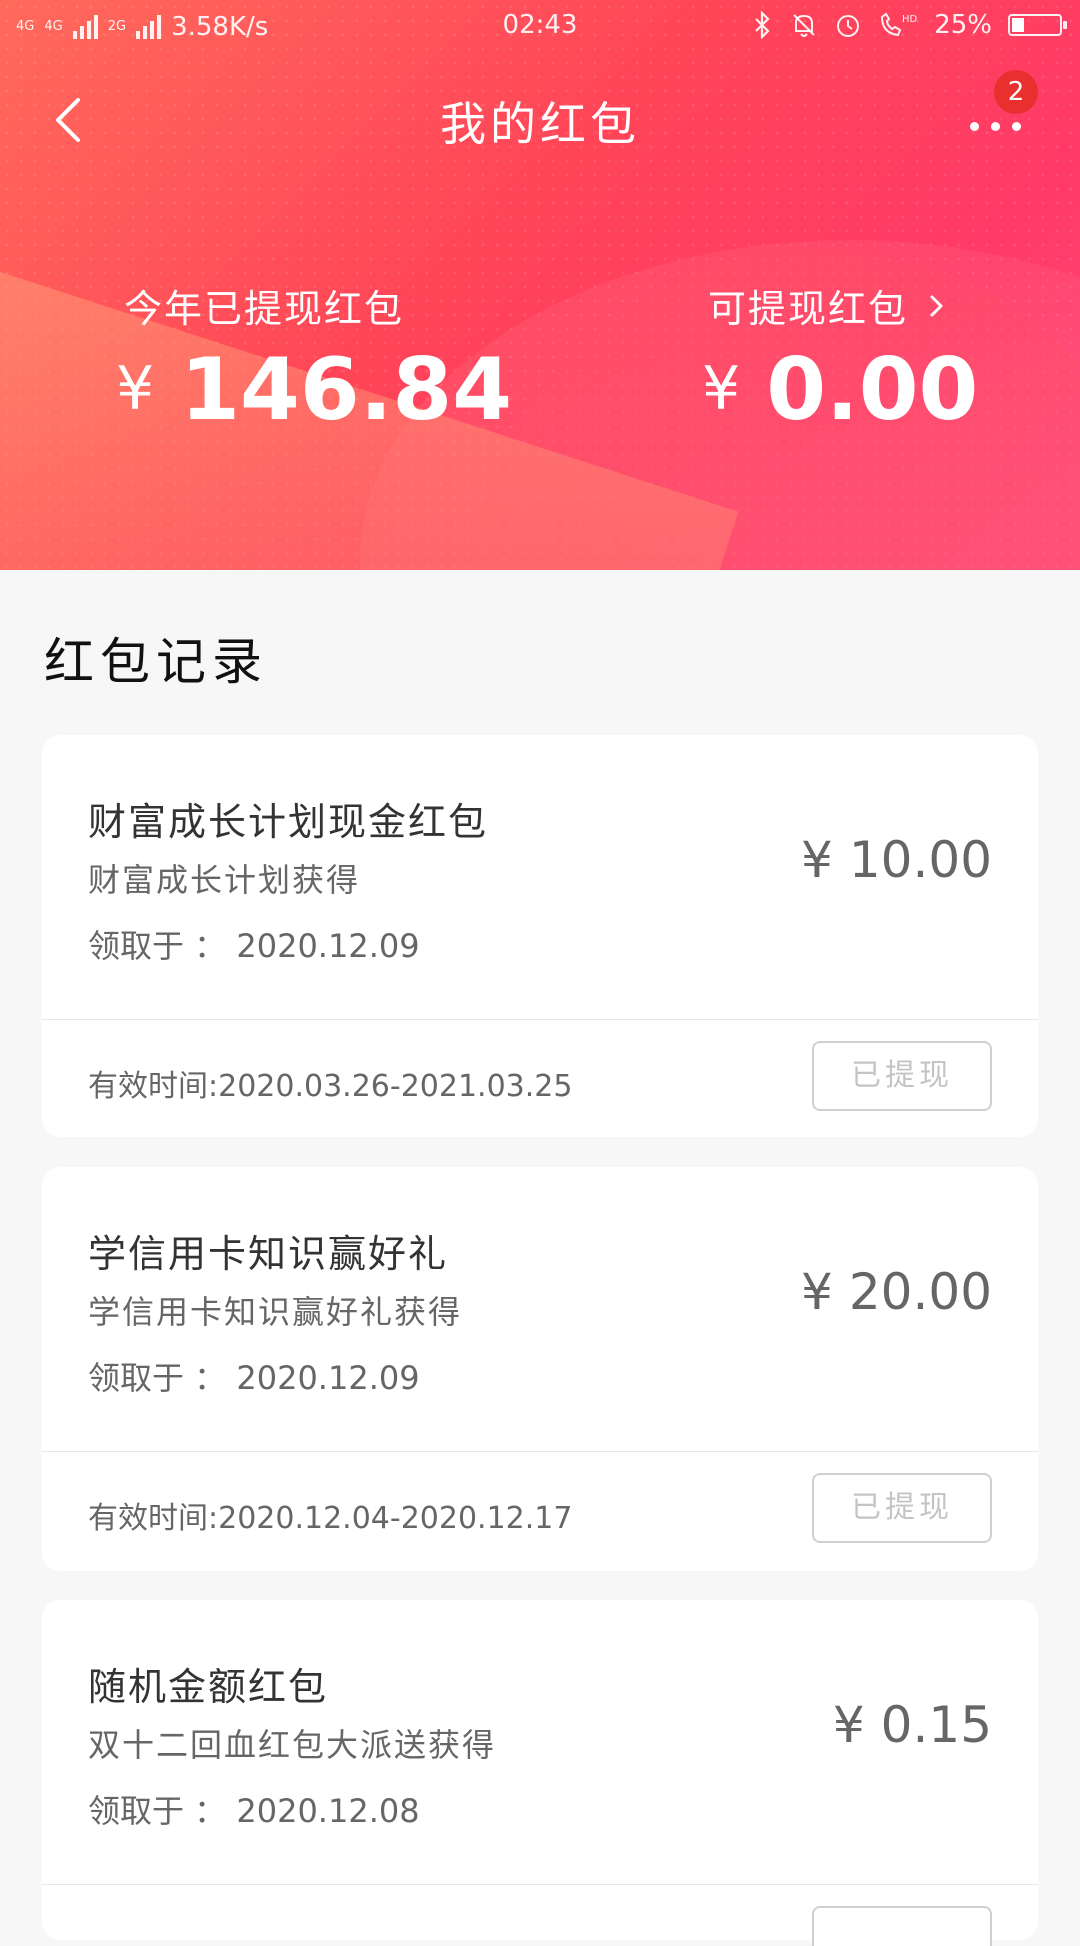 Image resolution: width=1080 pixels, height=1946 pixels. I want to click on record-amount: ¥20.00, so click(896, 1292).